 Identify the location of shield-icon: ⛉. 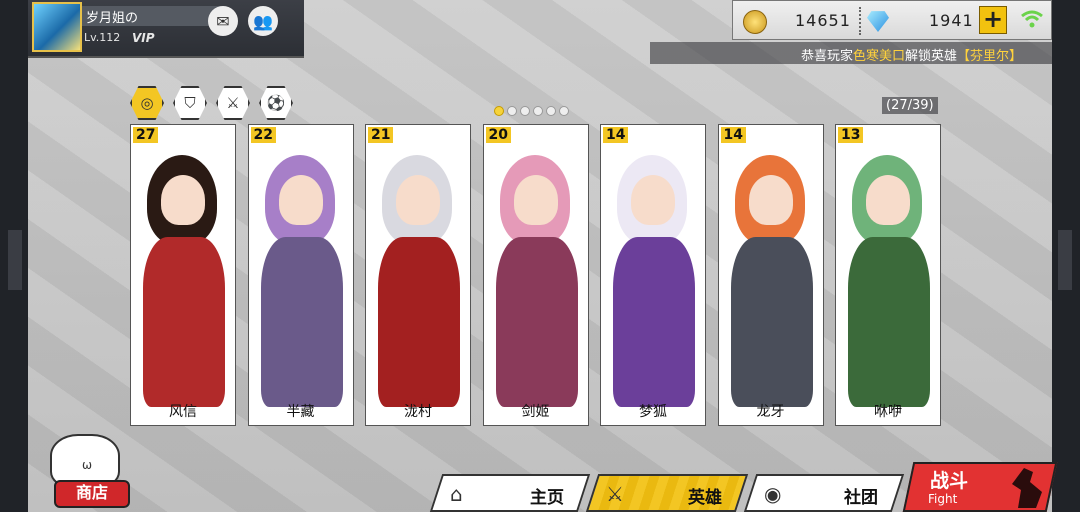
(190, 103).